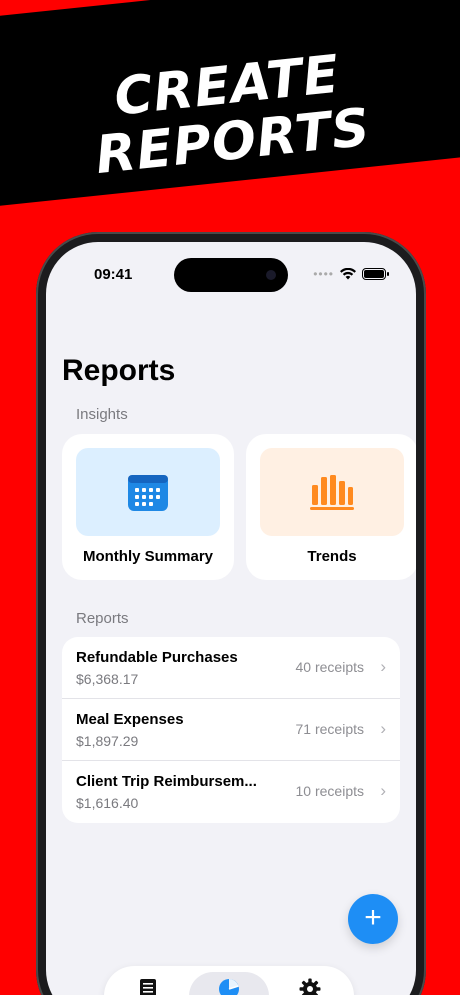 This screenshot has width=460, height=995. What do you see at coordinates (113, 274) in the screenshot?
I see `status-time: 09:41` at bounding box center [113, 274].